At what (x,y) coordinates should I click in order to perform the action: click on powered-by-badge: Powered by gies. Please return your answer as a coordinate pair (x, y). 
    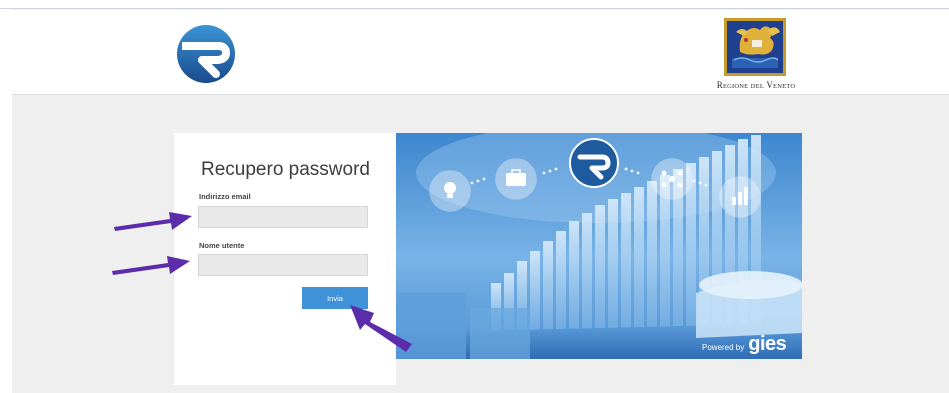
    Looking at the image, I should click on (744, 344).